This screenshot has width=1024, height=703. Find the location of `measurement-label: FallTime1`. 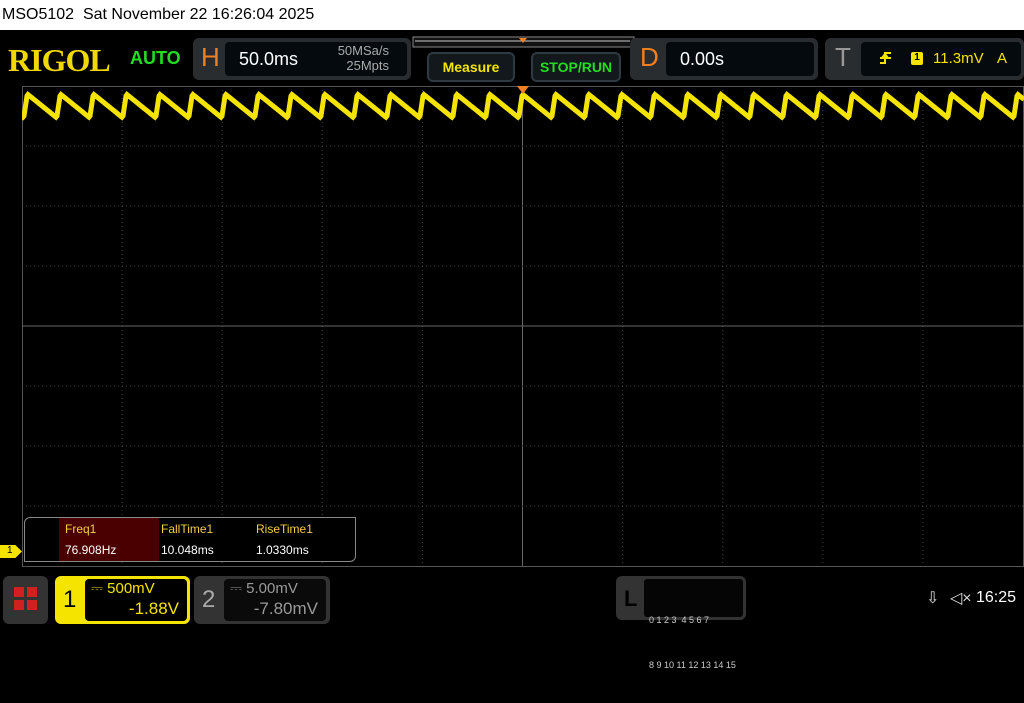

measurement-label: FallTime1 is located at coordinates (187, 529).